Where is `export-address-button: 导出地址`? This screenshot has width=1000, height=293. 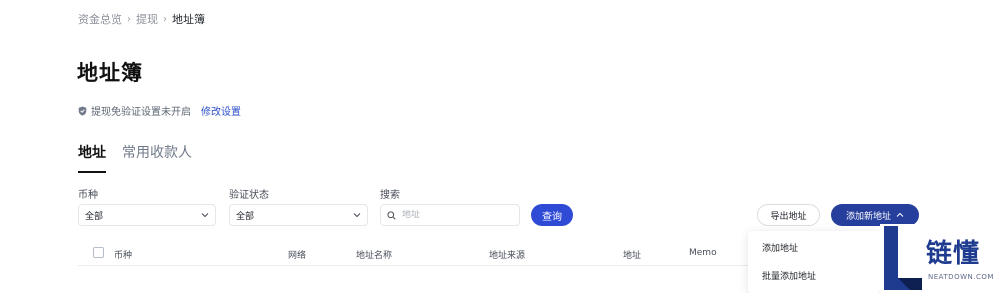
export-address-button: 导出地址 is located at coordinates (788, 215).